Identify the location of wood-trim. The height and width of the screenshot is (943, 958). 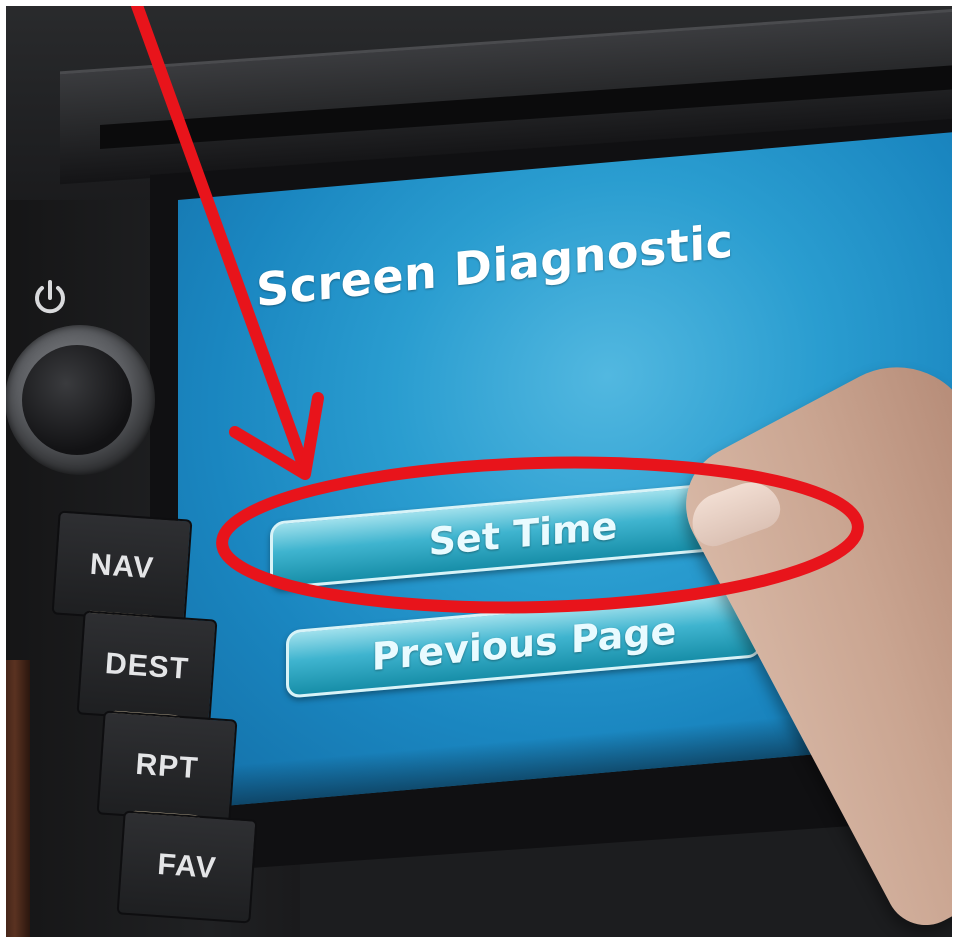
(15, 801).